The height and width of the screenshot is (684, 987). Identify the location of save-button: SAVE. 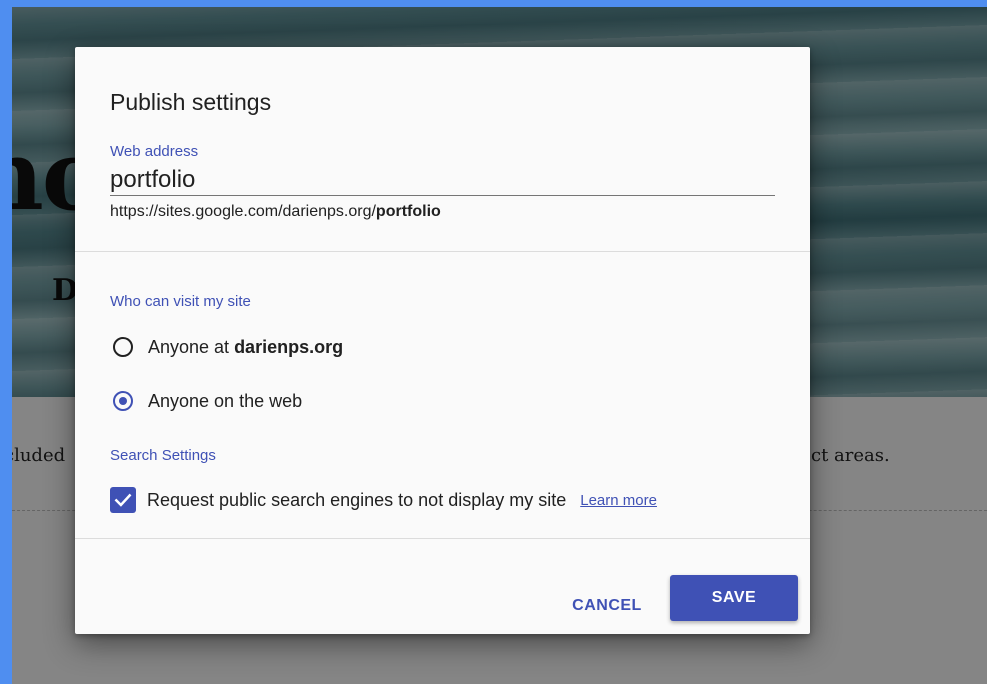
(734, 598).